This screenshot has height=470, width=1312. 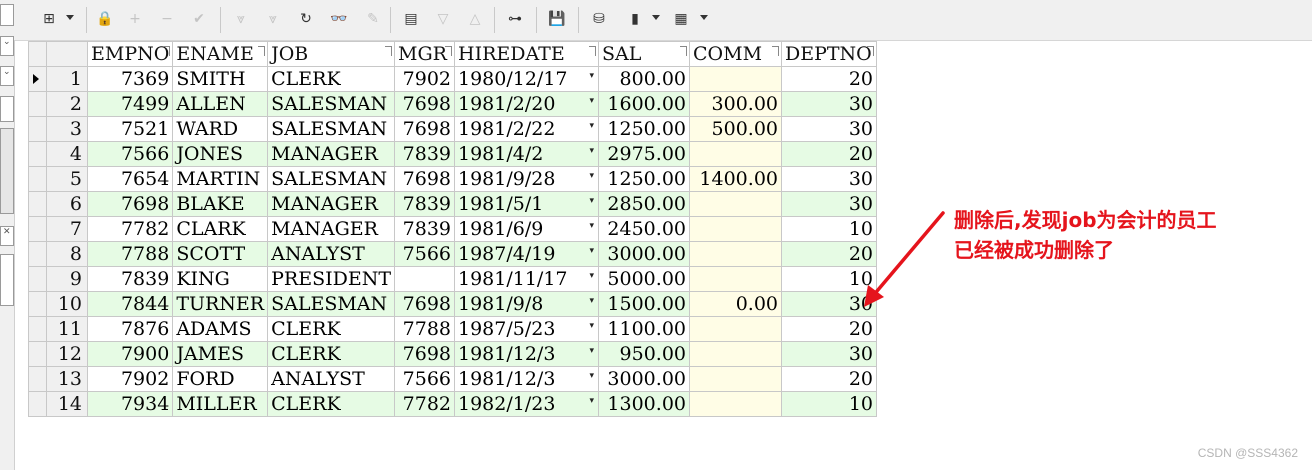 What do you see at coordinates (67, 329) in the screenshot?
I see `row-number: 11` at bounding box center [67, 329].